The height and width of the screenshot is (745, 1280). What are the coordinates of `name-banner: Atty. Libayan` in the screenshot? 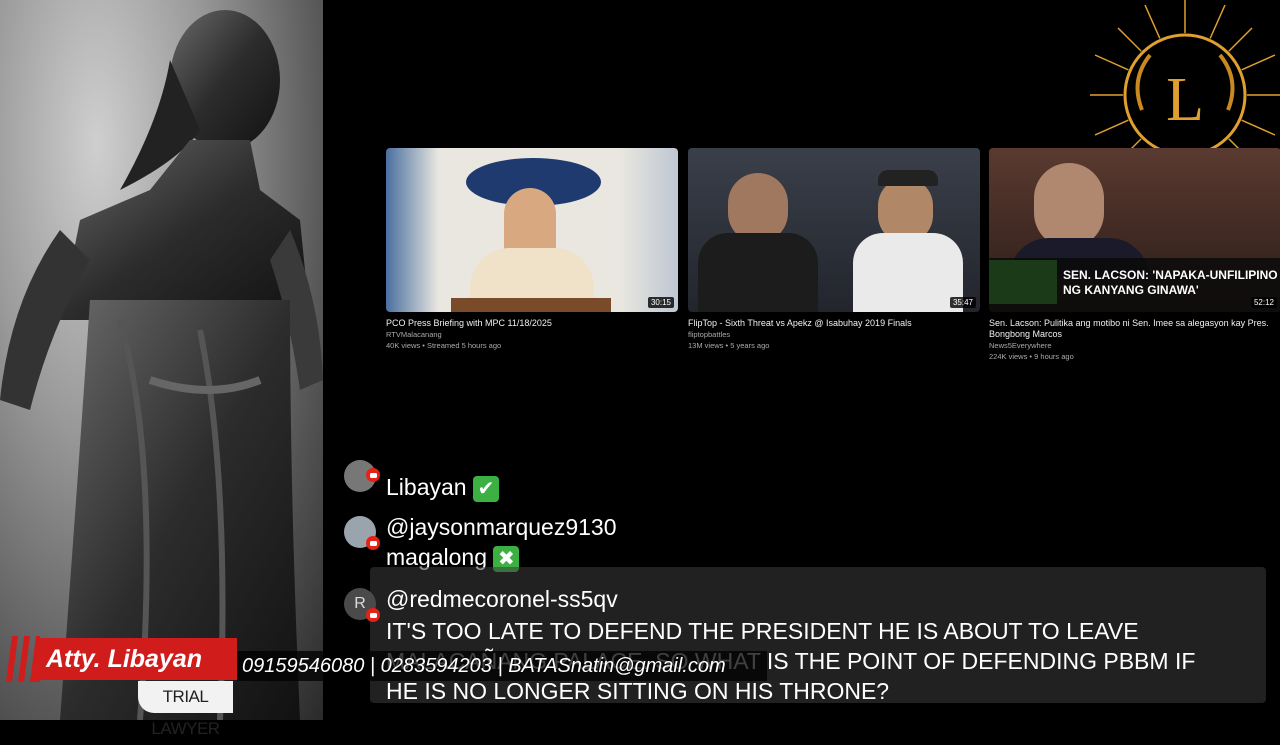 It's located at (138, 659).